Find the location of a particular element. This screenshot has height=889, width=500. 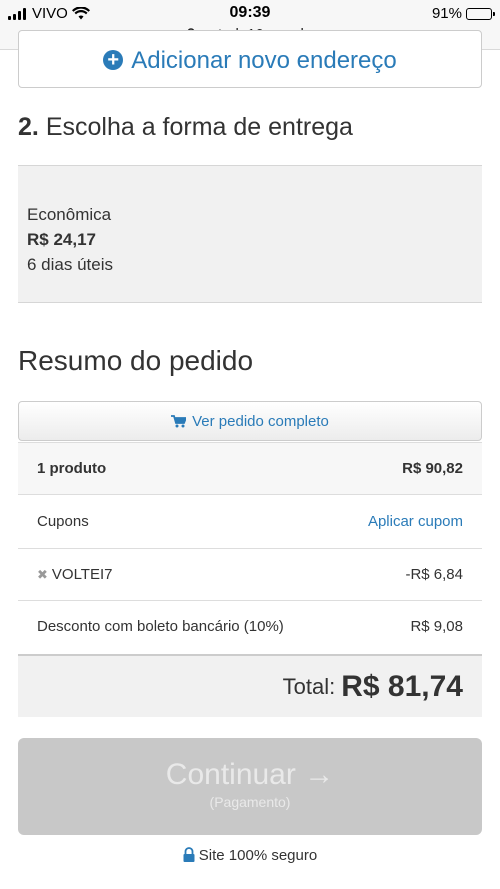

continue-sublabel: (Pagamento) is located at coordinates (250, 802).